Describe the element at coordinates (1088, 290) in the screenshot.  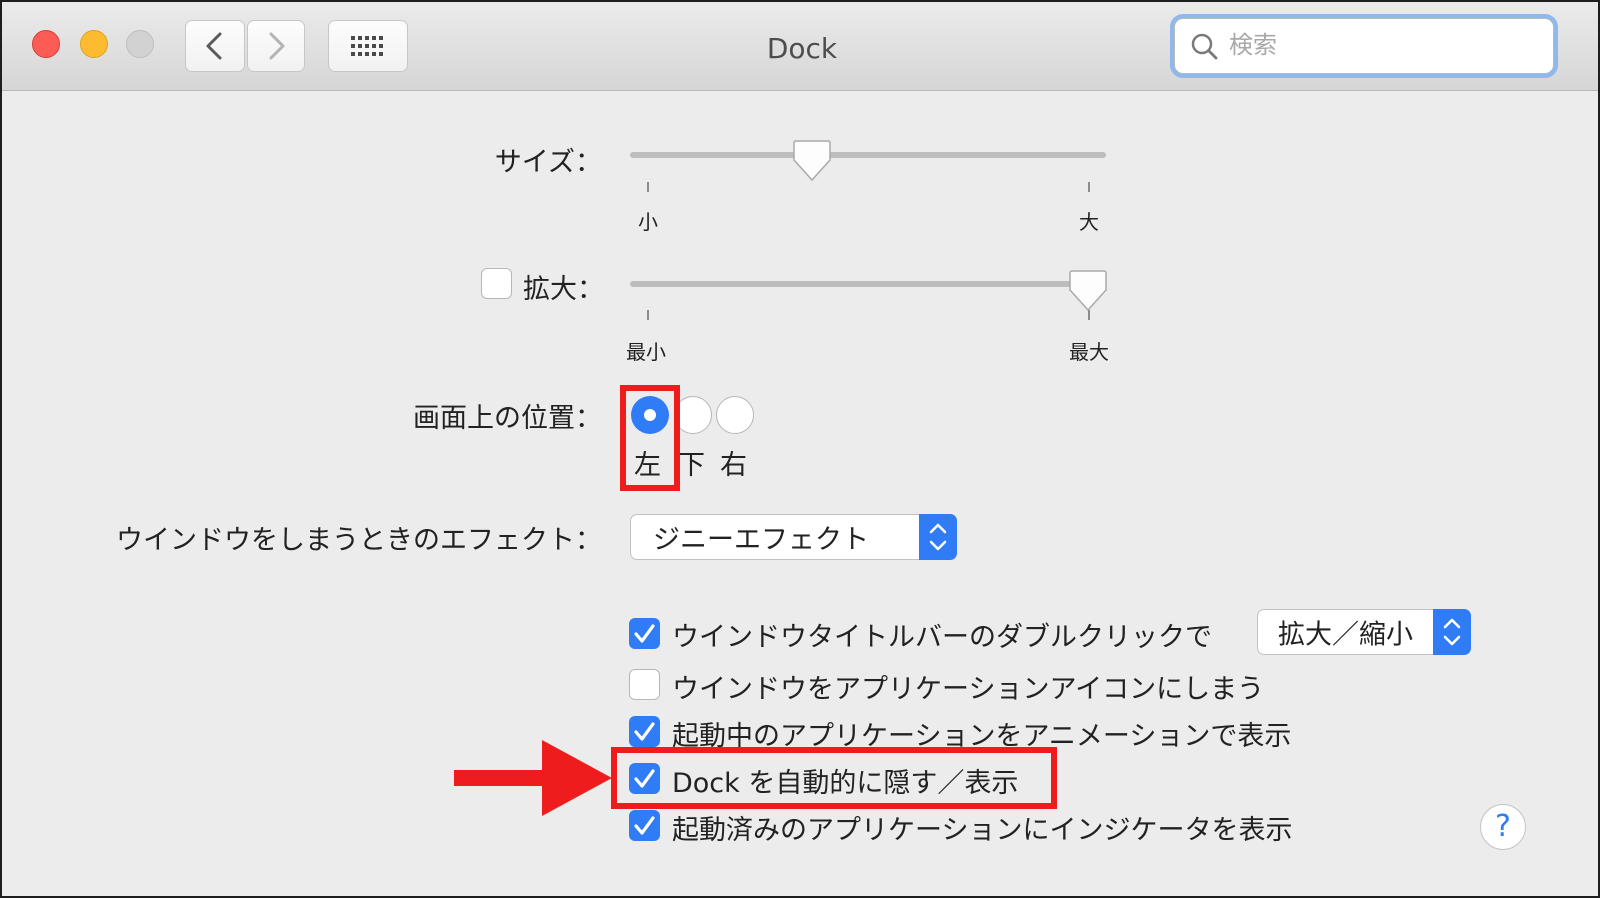
I see `magnification-slider-thumb` at that location.